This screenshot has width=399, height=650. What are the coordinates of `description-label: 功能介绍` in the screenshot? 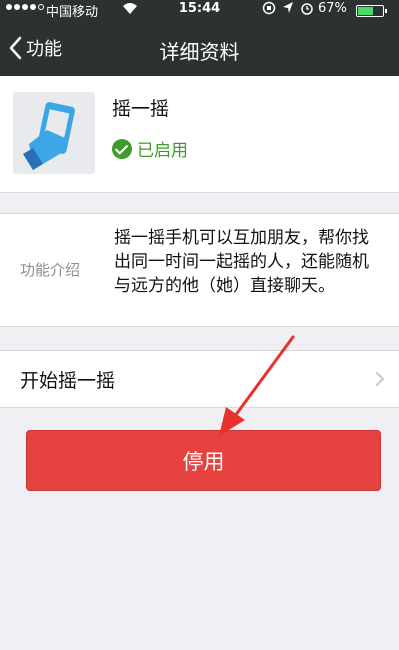 It's located at (50, 270).